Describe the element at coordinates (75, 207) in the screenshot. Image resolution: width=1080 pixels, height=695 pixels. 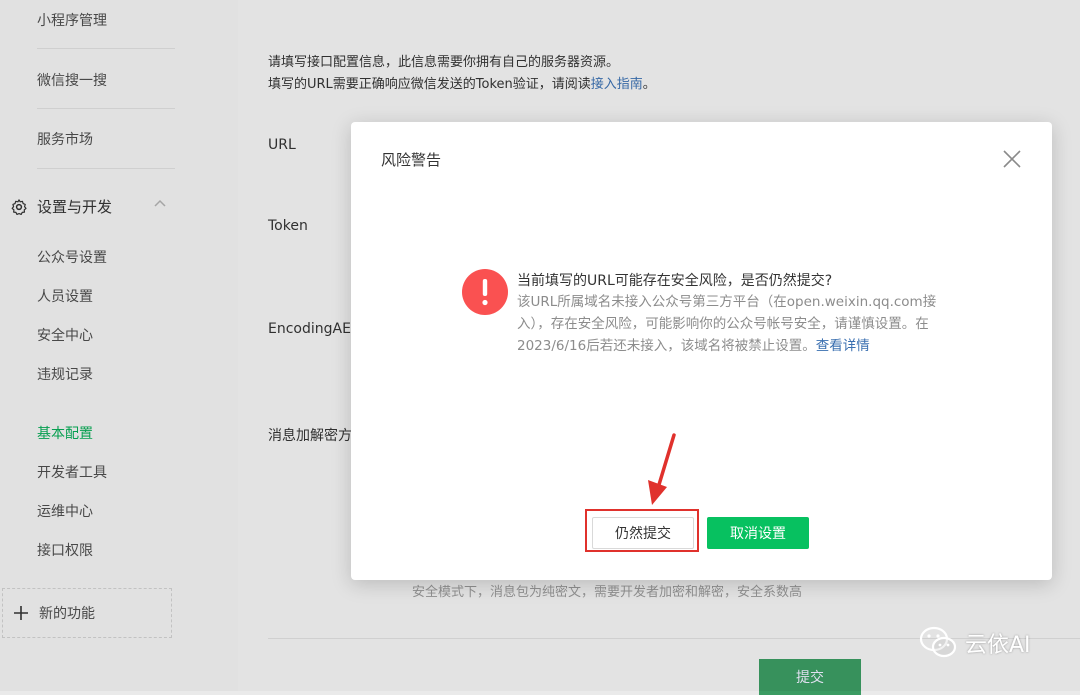
I see `sidebar-section-title: 设置与开发` at that location.